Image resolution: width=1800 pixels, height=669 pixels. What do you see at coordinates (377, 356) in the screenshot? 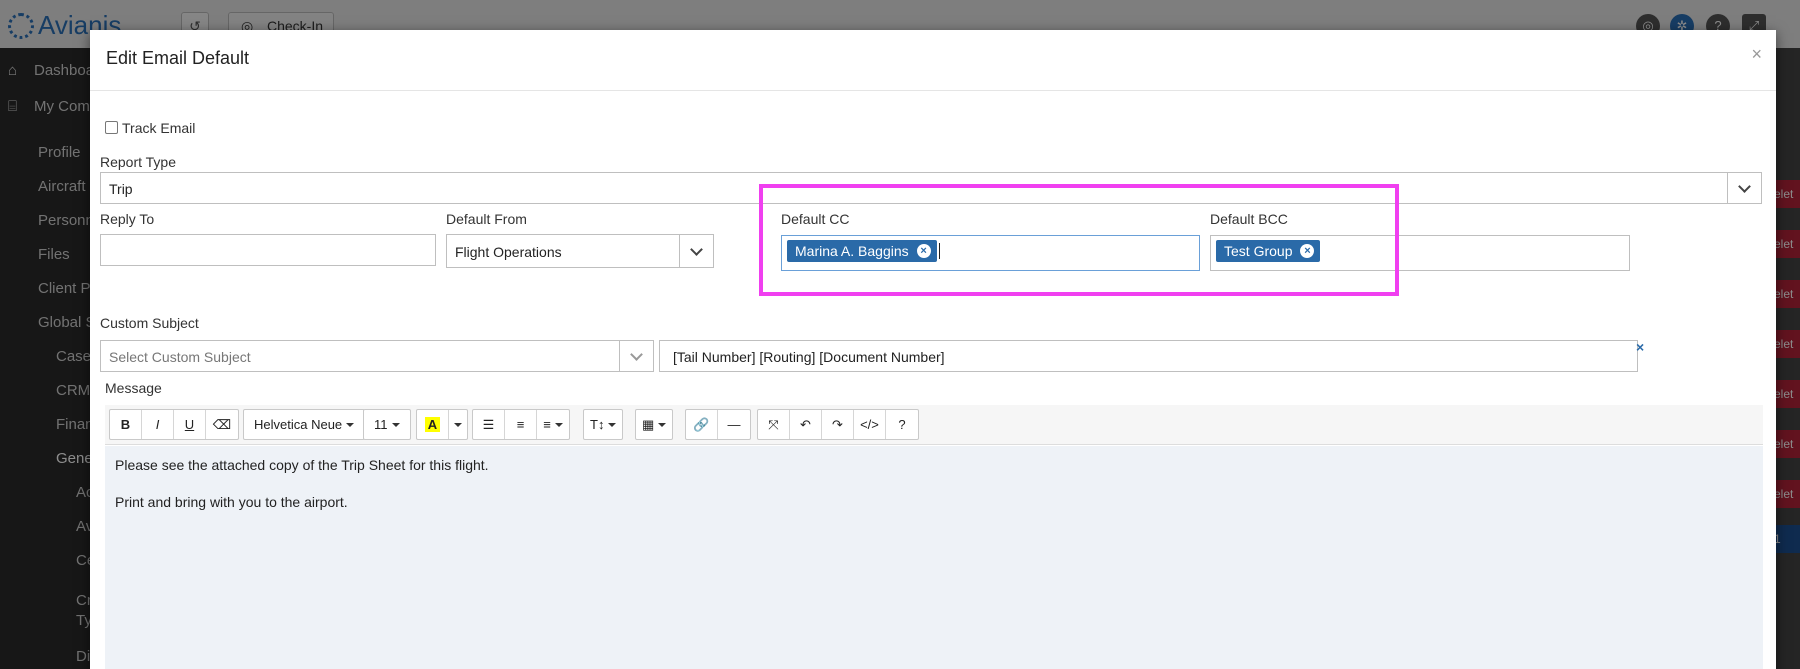
I see `custom-subject-select: Select Custom Subject` at bounding box center [377, 356].